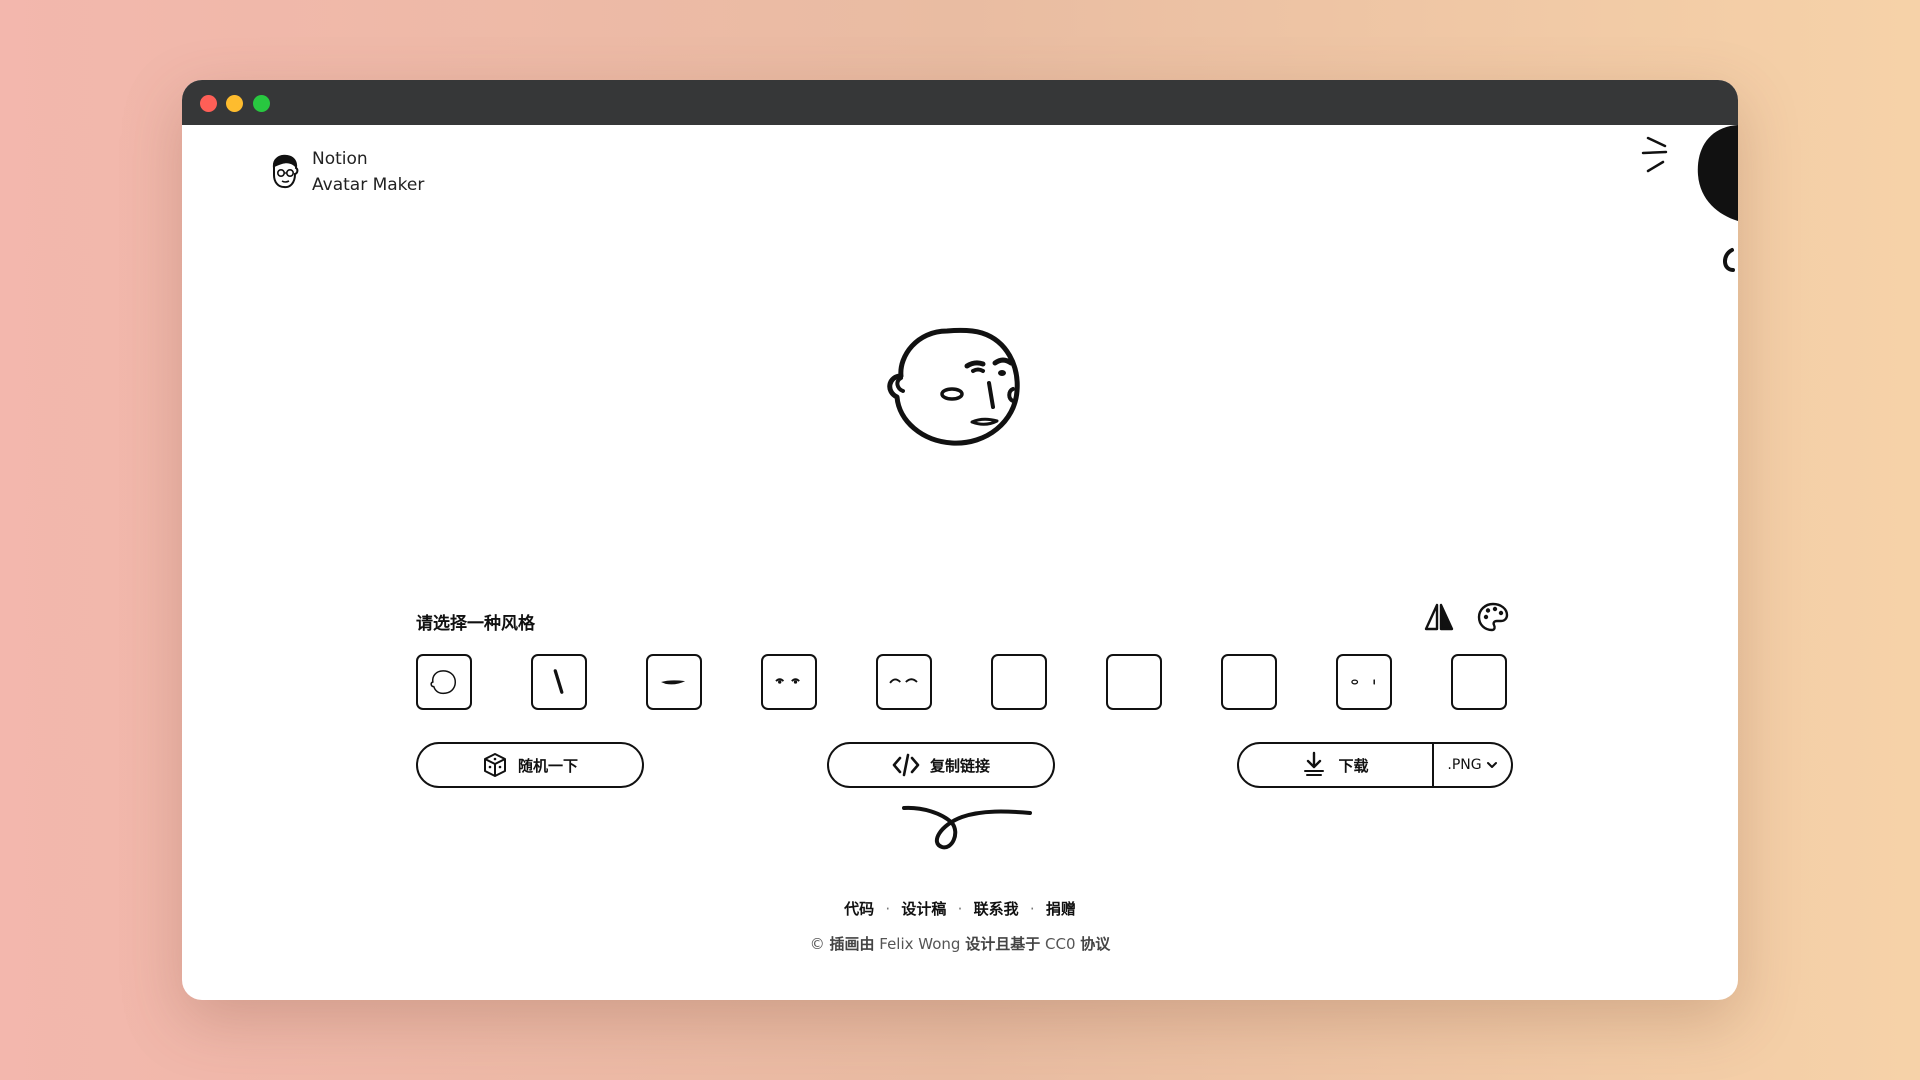  I want to click on credit-author-link: Felix Wong, so click(920, 944).